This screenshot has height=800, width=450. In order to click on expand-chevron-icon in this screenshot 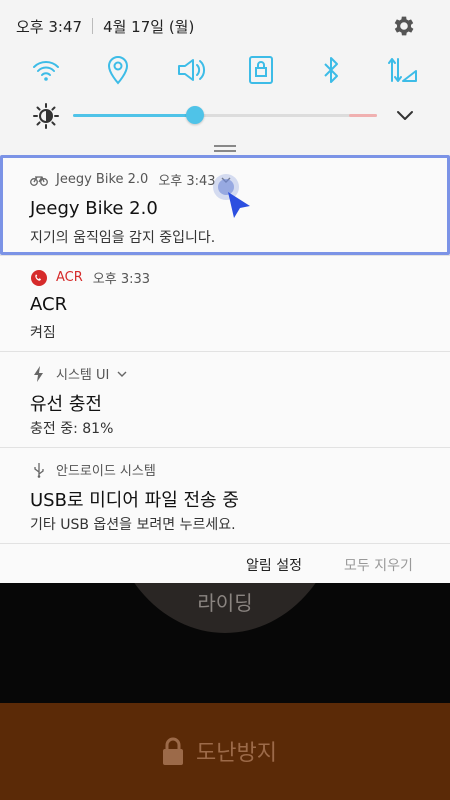, I will do `click(122, 374)`.